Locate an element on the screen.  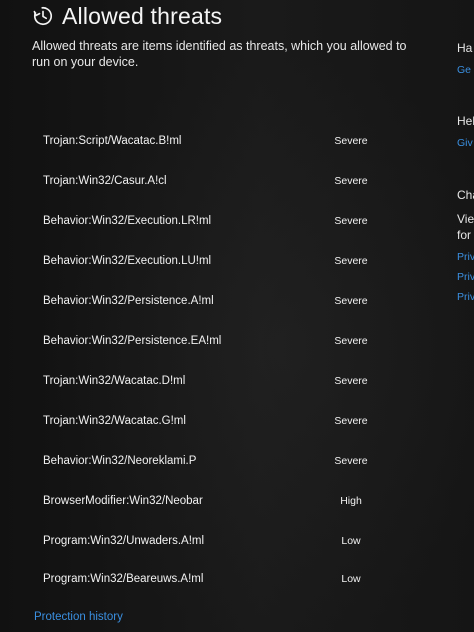
threat-row: Program:Win32/Beareuws.A!ml Low is located at coordinates (210, 580).